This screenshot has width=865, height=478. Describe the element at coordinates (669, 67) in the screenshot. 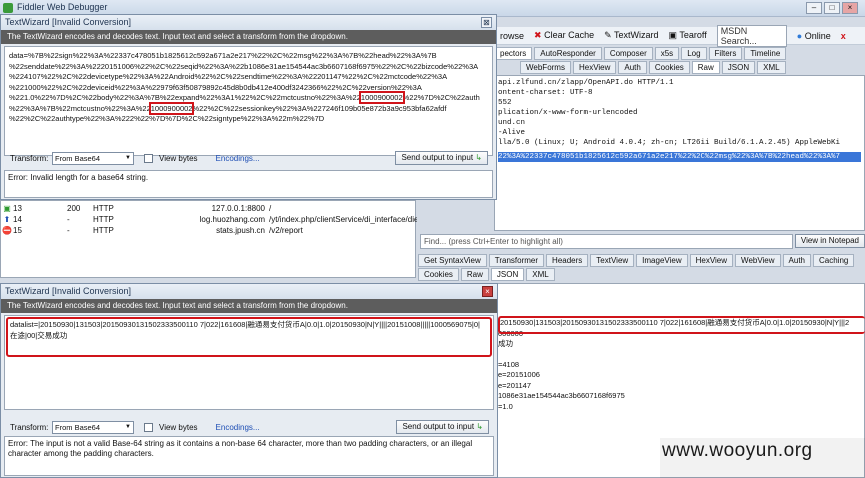

I see `tab-cookies: Cookies` at that location.